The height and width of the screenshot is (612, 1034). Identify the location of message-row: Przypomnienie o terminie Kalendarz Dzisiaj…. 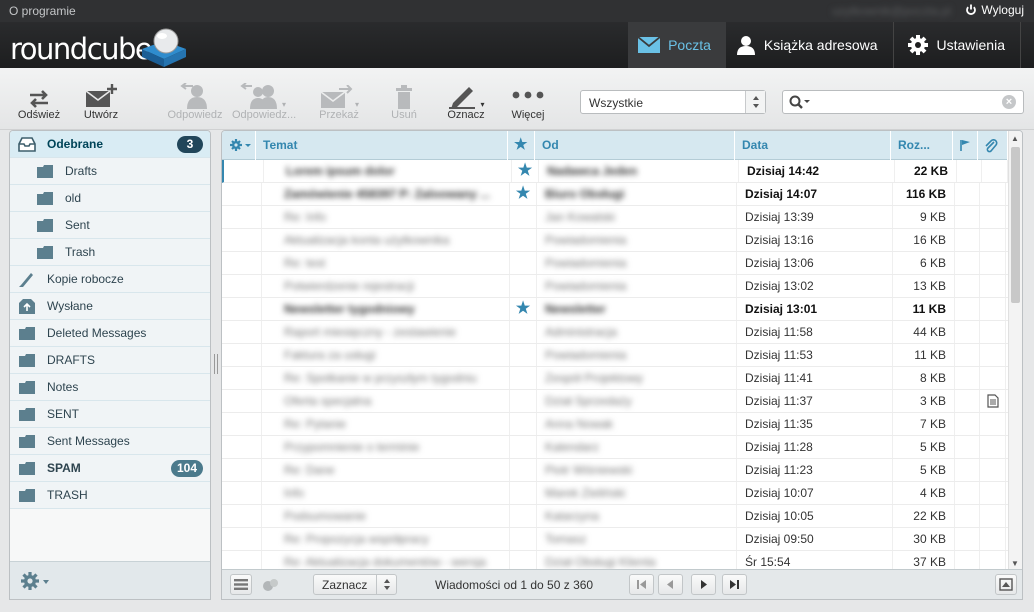
(622, 447).